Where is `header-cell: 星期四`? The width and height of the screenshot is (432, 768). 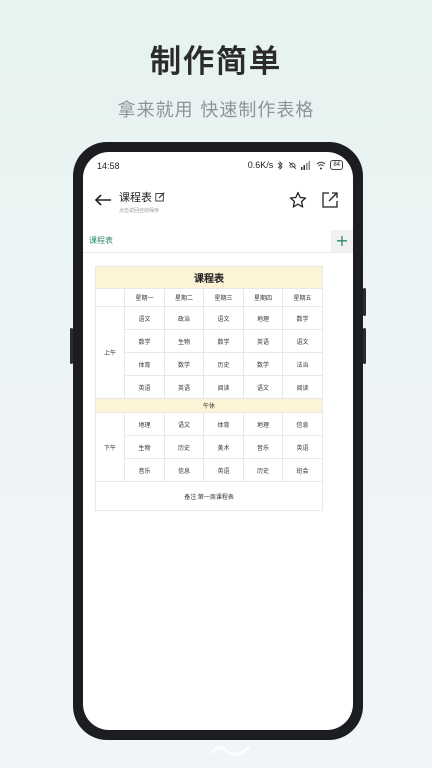 header-cell: 星期四 is located at coordinates (263, 297).